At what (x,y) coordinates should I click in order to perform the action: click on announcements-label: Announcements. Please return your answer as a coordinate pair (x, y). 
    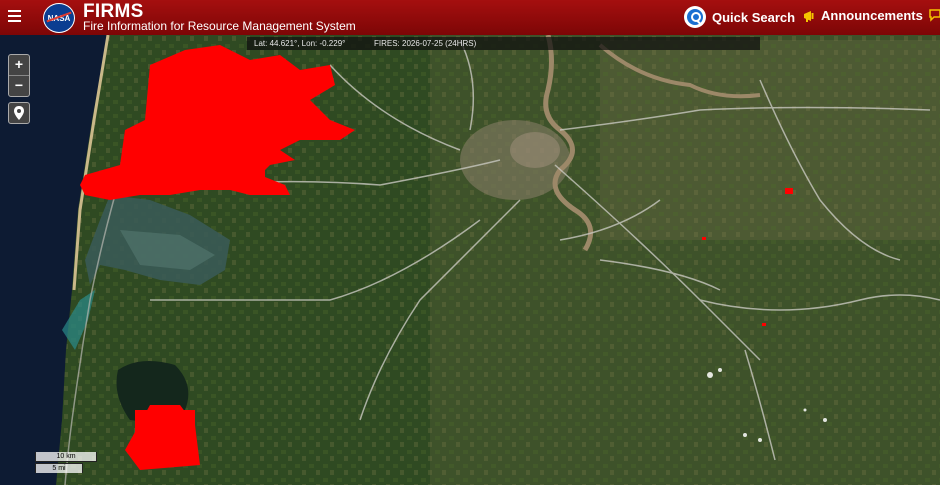
    Looking at the image, I should click on (872, 15).